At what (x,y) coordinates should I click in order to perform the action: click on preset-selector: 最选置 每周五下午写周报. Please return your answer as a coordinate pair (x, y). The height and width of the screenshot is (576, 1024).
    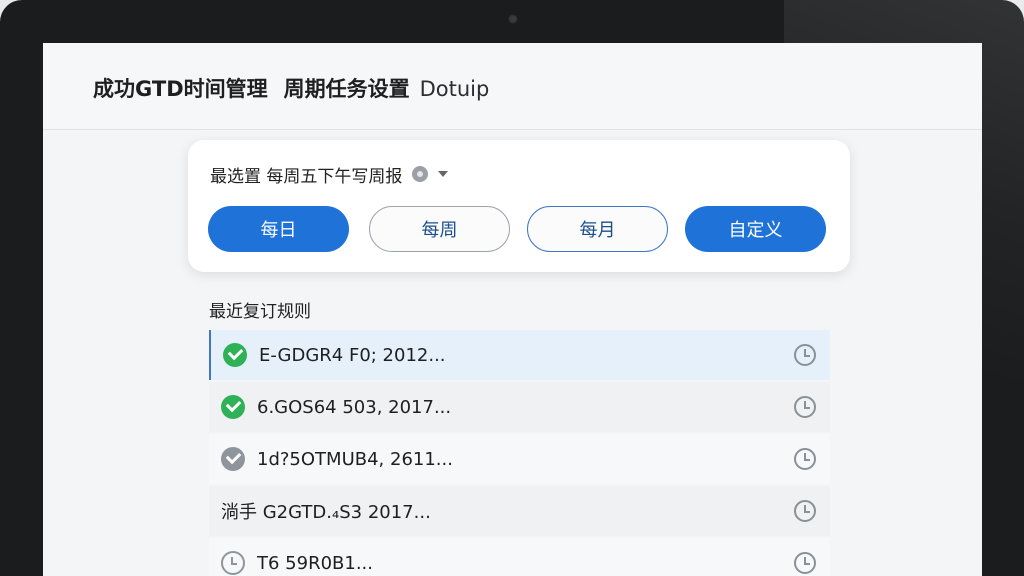
    Looking at the image, I should click on (329, 174).